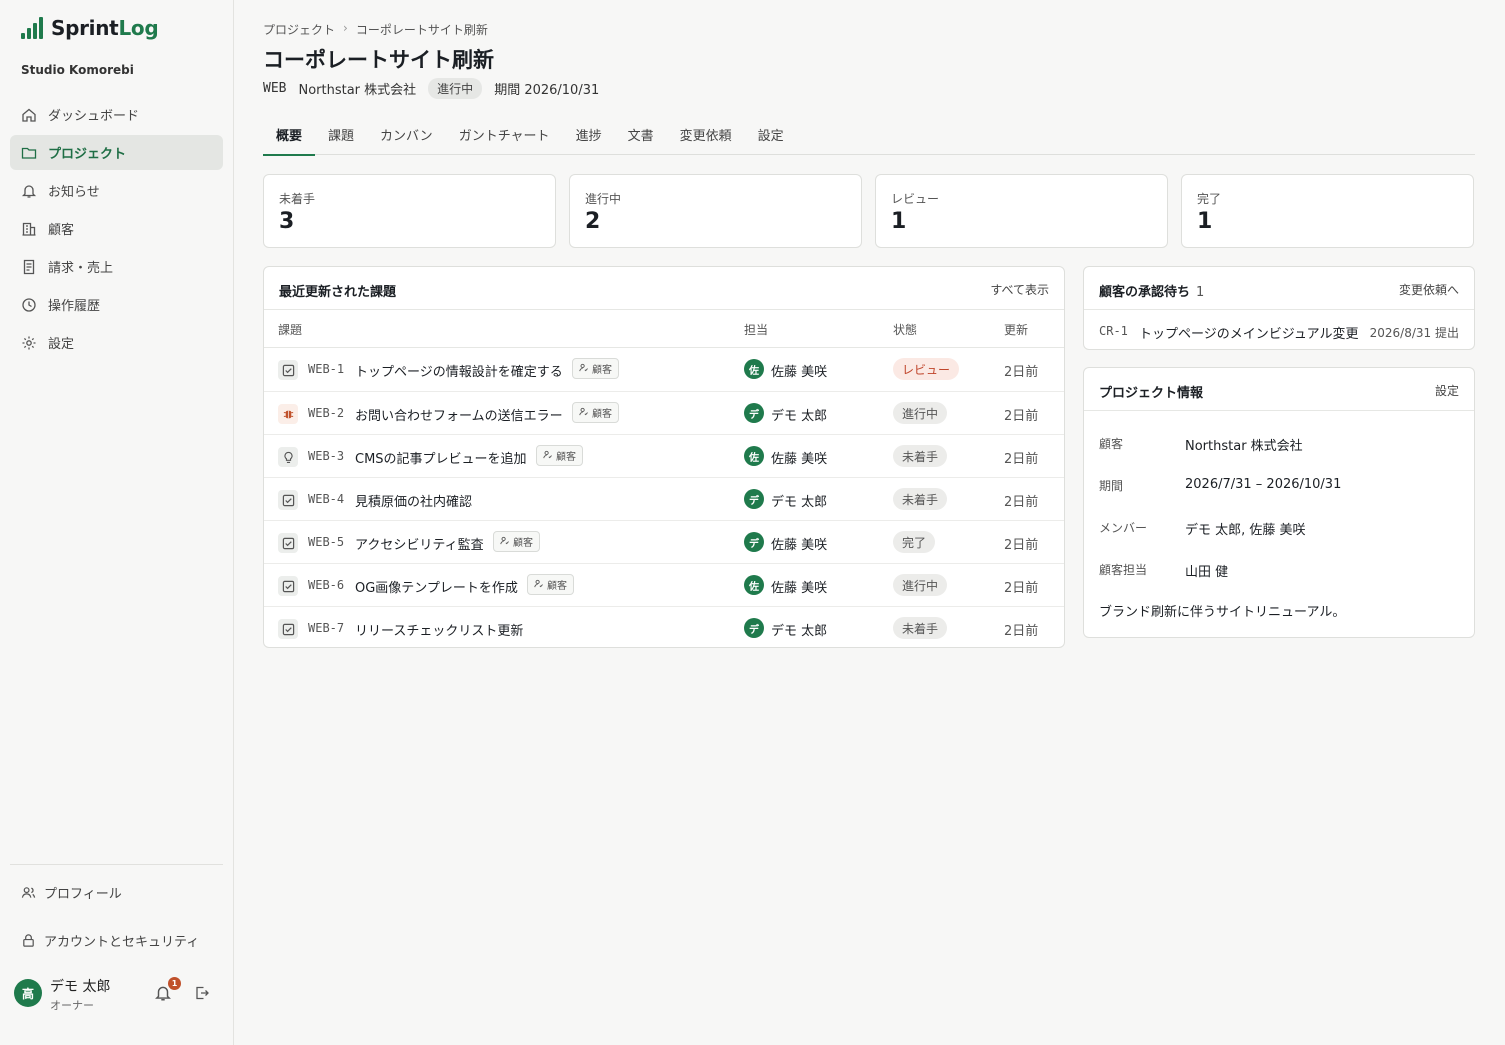  I want to click on sidebar-item-label: お知らせ, so click(74, 192).